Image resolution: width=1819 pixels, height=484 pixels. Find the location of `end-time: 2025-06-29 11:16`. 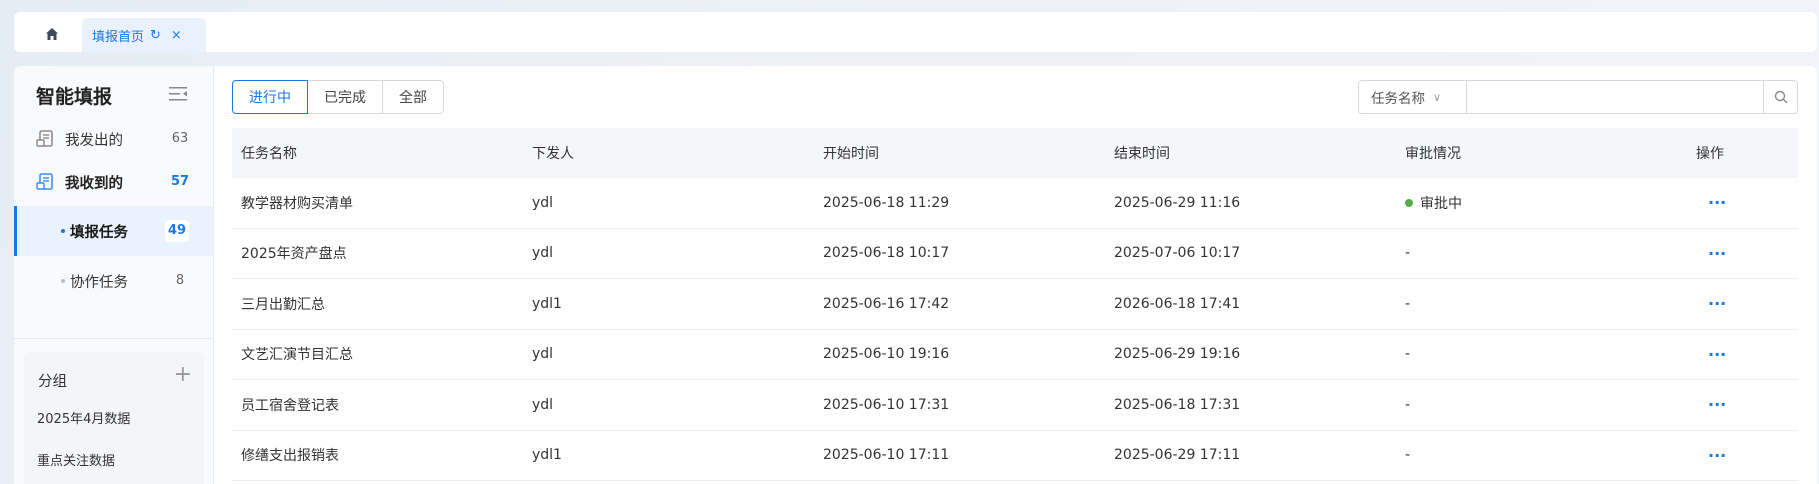

end-time: 2025-06-29 11:16 is located at coordinates (1177, 202).